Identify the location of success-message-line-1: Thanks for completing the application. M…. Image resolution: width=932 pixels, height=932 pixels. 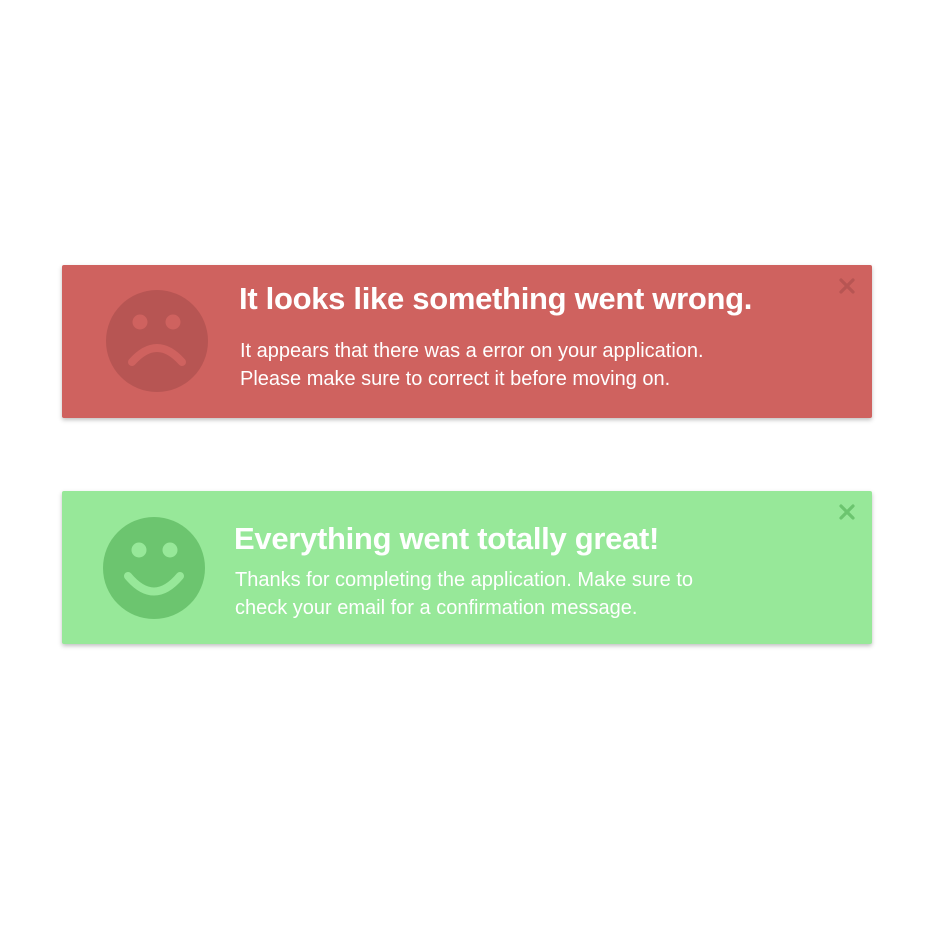
(464, 580).